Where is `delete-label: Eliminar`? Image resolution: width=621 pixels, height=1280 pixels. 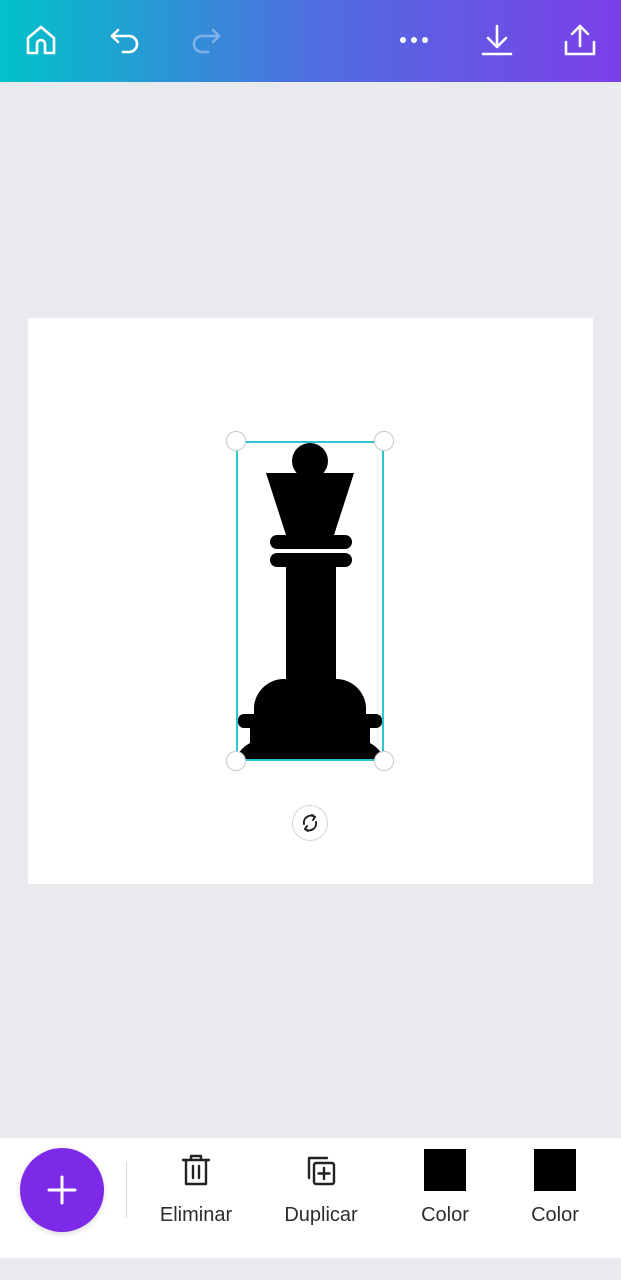 delete-label: Eliminar is located at coordinates (196, 1215).